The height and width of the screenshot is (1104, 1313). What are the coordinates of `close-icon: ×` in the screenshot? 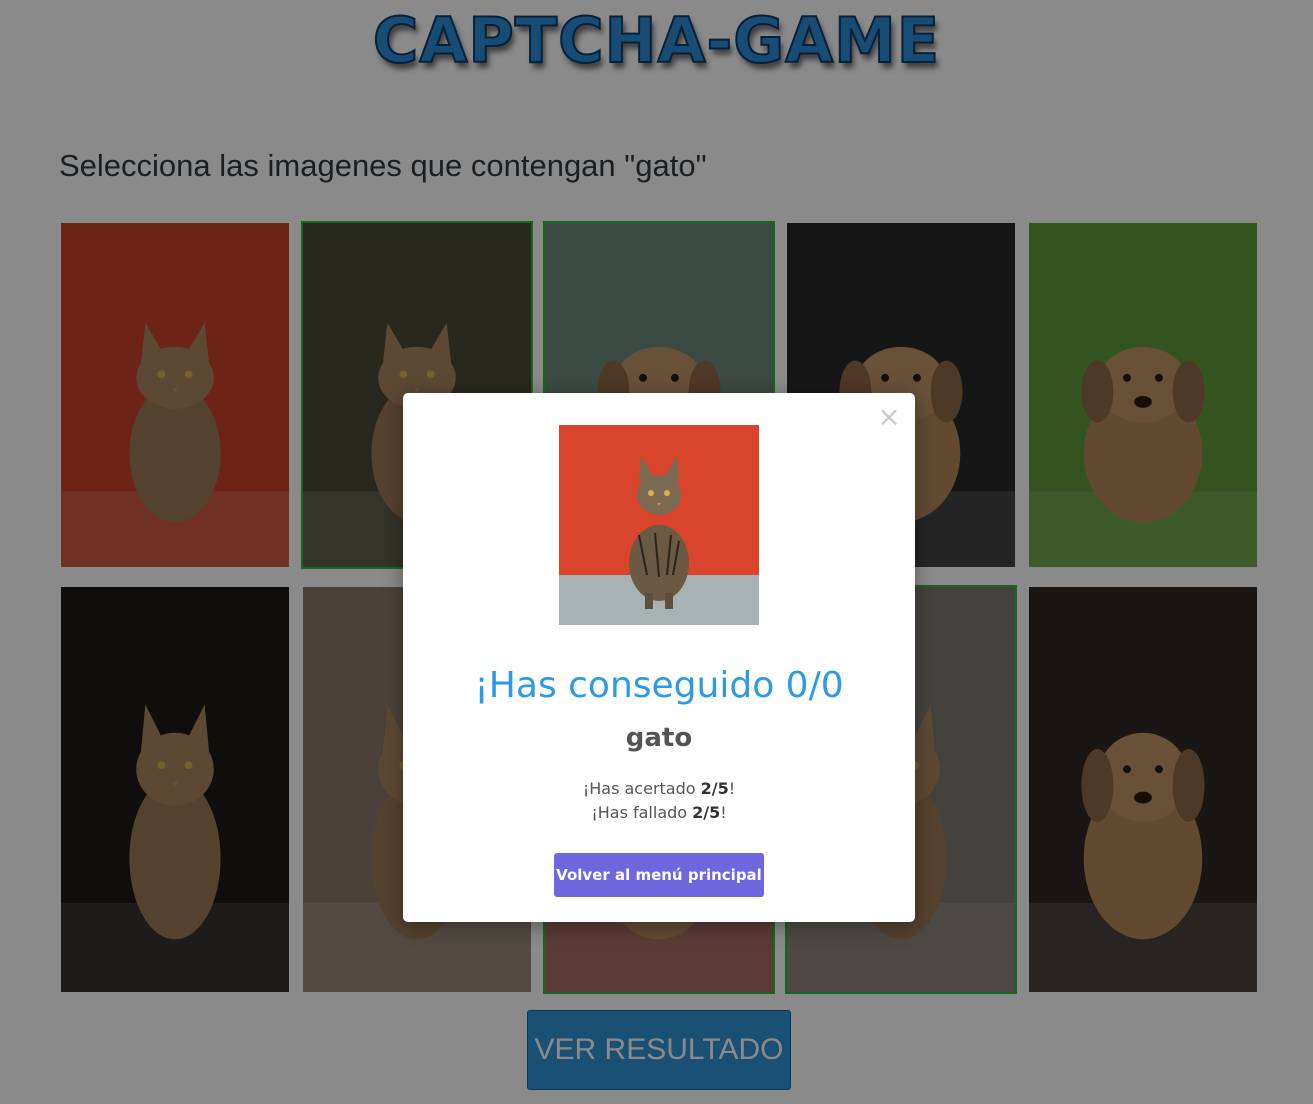 It's located at (889, 417).